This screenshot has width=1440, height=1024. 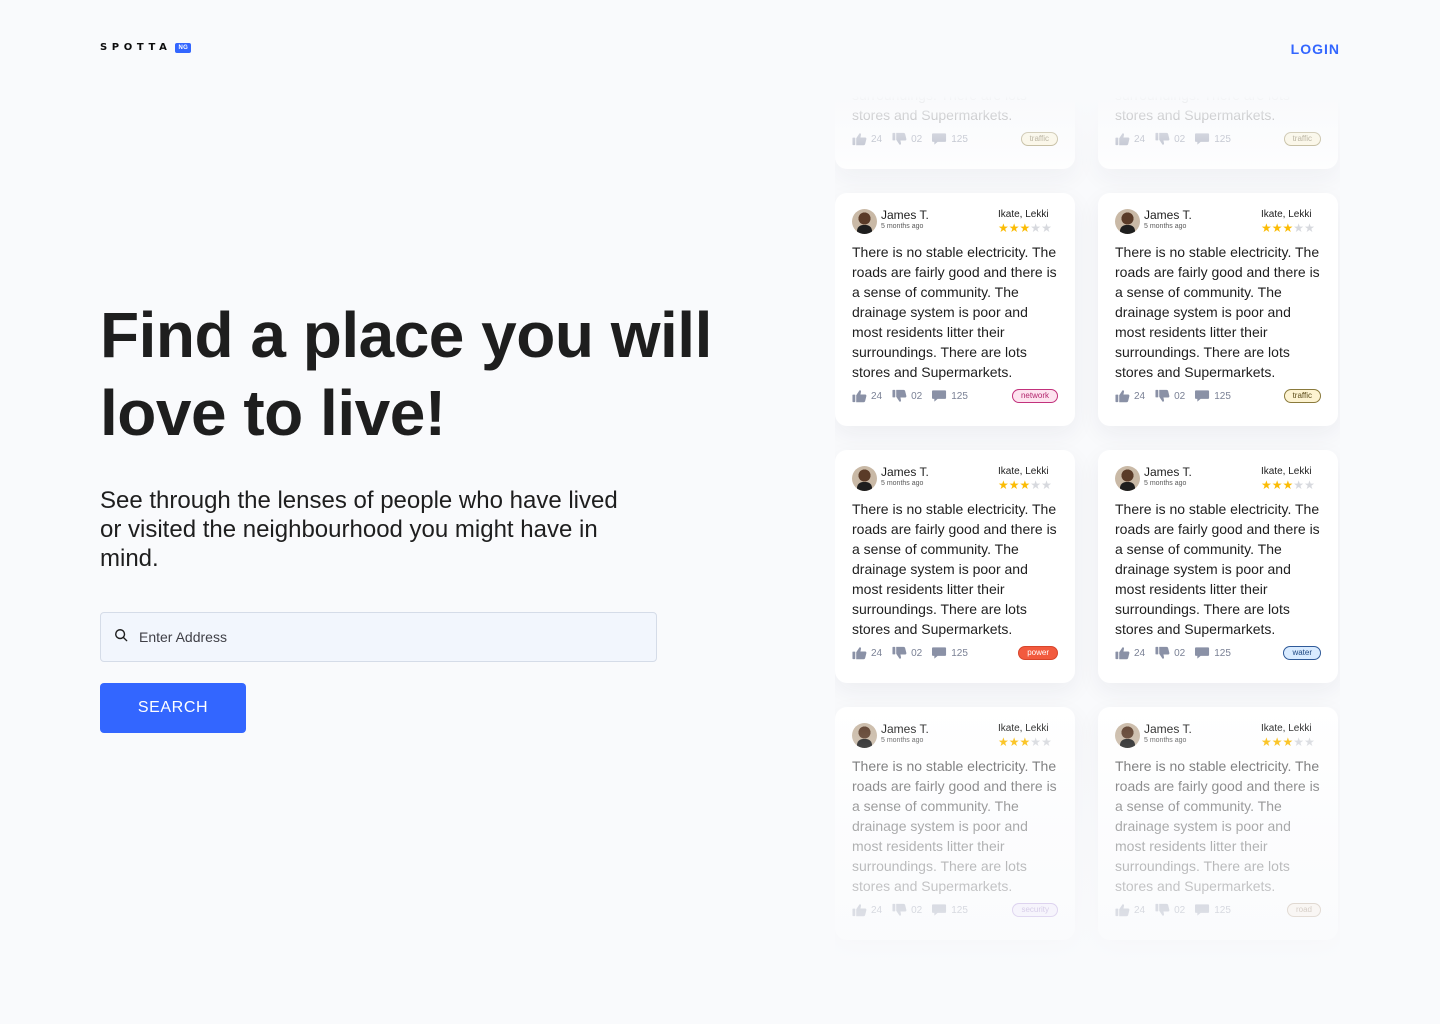 I want to click on address-search-field, so click(x=378, y=637).